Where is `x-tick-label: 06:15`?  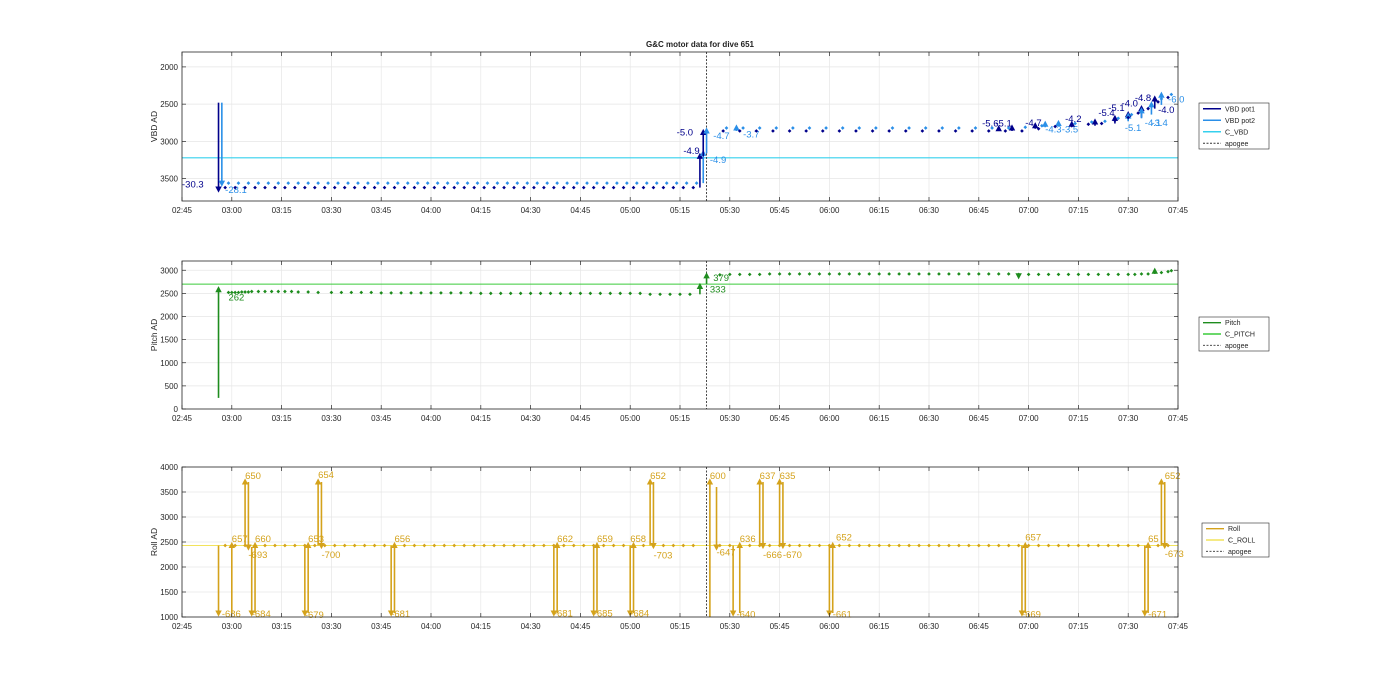 x-tick-label: 06:15 is located at coordinates (879, 626).